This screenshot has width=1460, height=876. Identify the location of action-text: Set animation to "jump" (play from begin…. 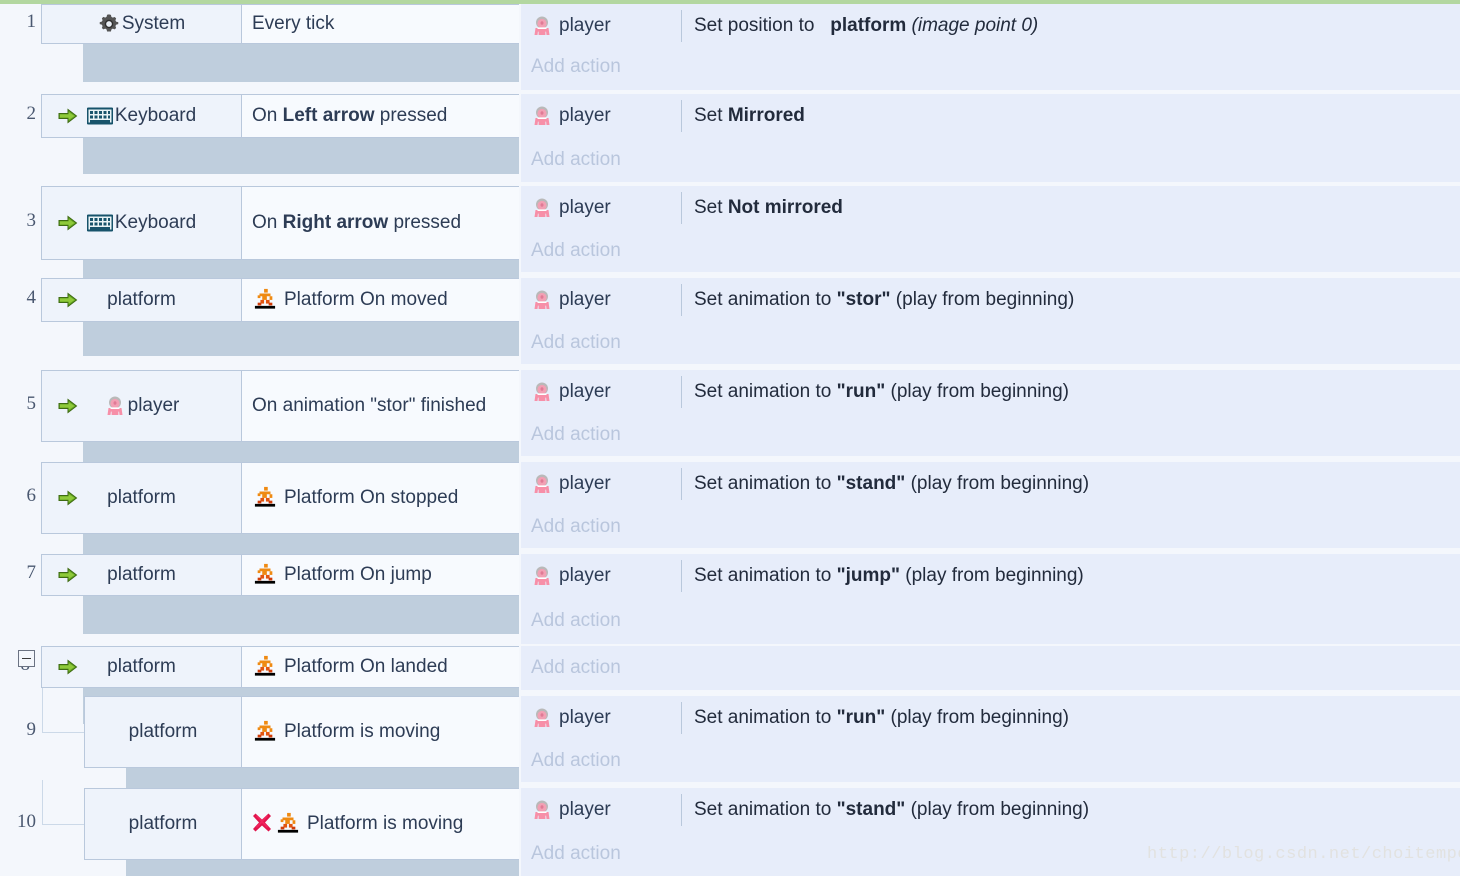
(889, 575).